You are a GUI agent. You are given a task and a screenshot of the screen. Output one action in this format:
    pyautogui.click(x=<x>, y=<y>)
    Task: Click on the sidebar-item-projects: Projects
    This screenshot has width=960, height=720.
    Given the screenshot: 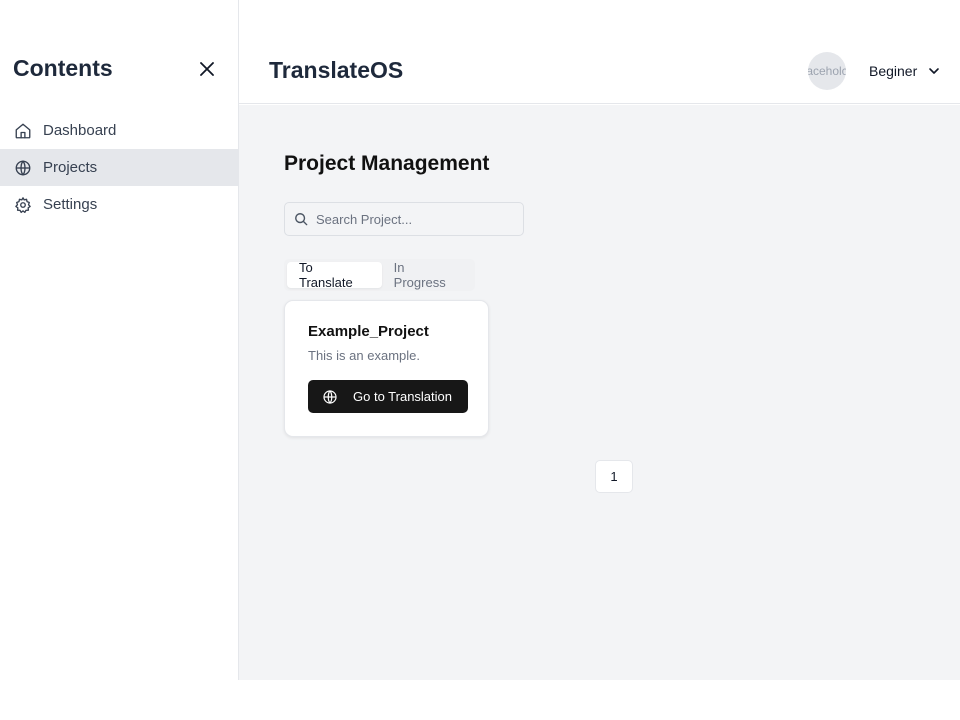 What is the action you would take?
    pyautogui.click(x=119, y=167)
    